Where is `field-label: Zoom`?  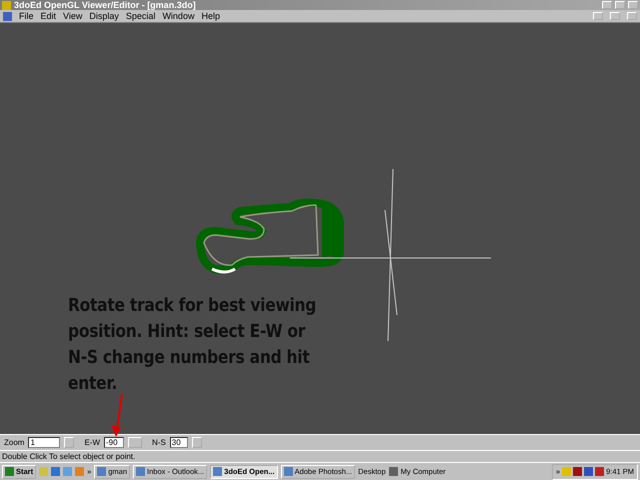
field-label: Zoom is located at coordinates (14, 442).